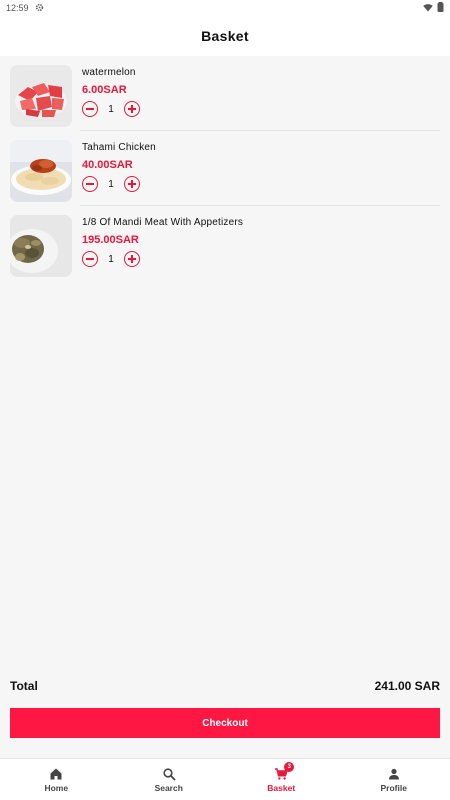 The width and height of the screenshot is (450, 800). I want to click on nav-profile: Profile, so click(394, 779).